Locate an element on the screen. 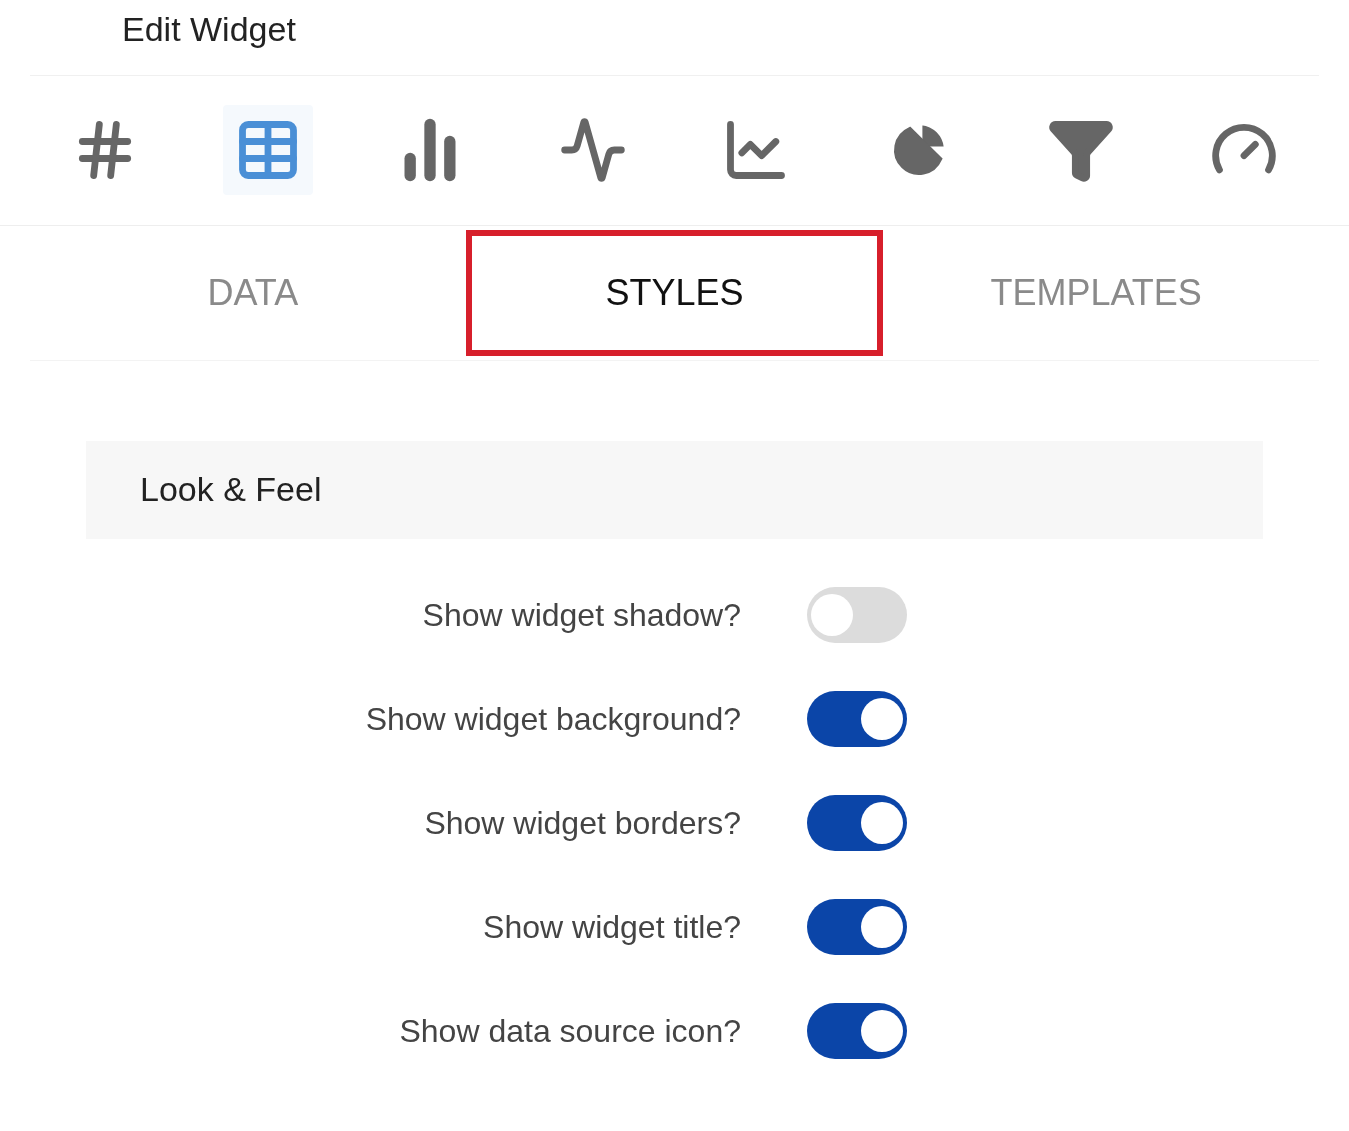 This screenshot has height=1131, width=1349. option-label: Show widget title? is located at coordinates (611, 927).